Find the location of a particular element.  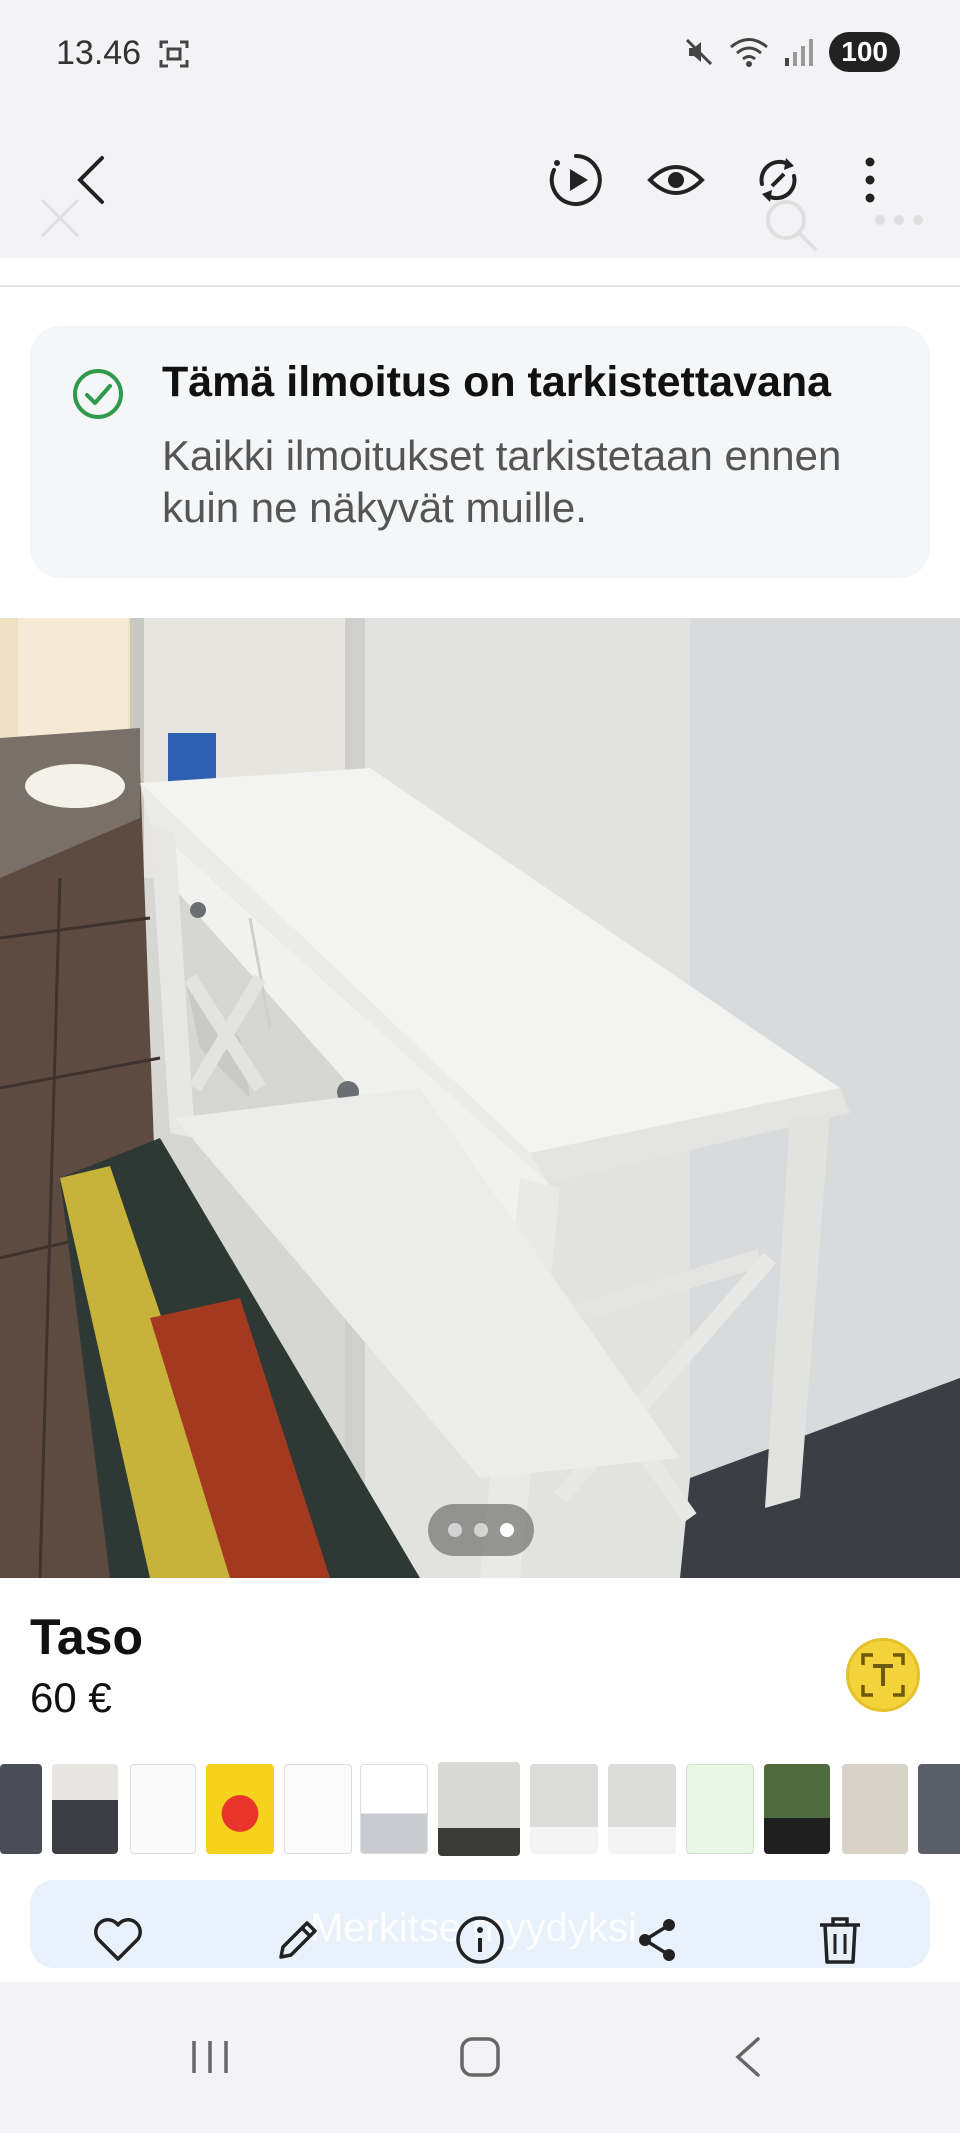

trash-icon is located at coordinates (840, 1940).